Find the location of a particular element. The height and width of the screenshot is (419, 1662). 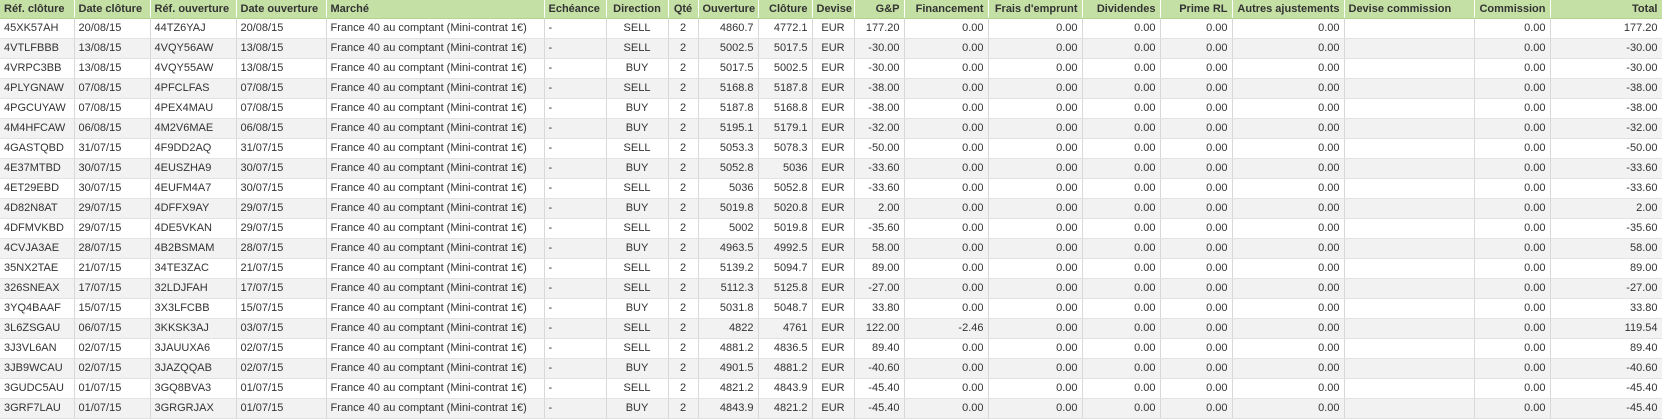

column-header: Echéance is located at coordinates (575, 9).